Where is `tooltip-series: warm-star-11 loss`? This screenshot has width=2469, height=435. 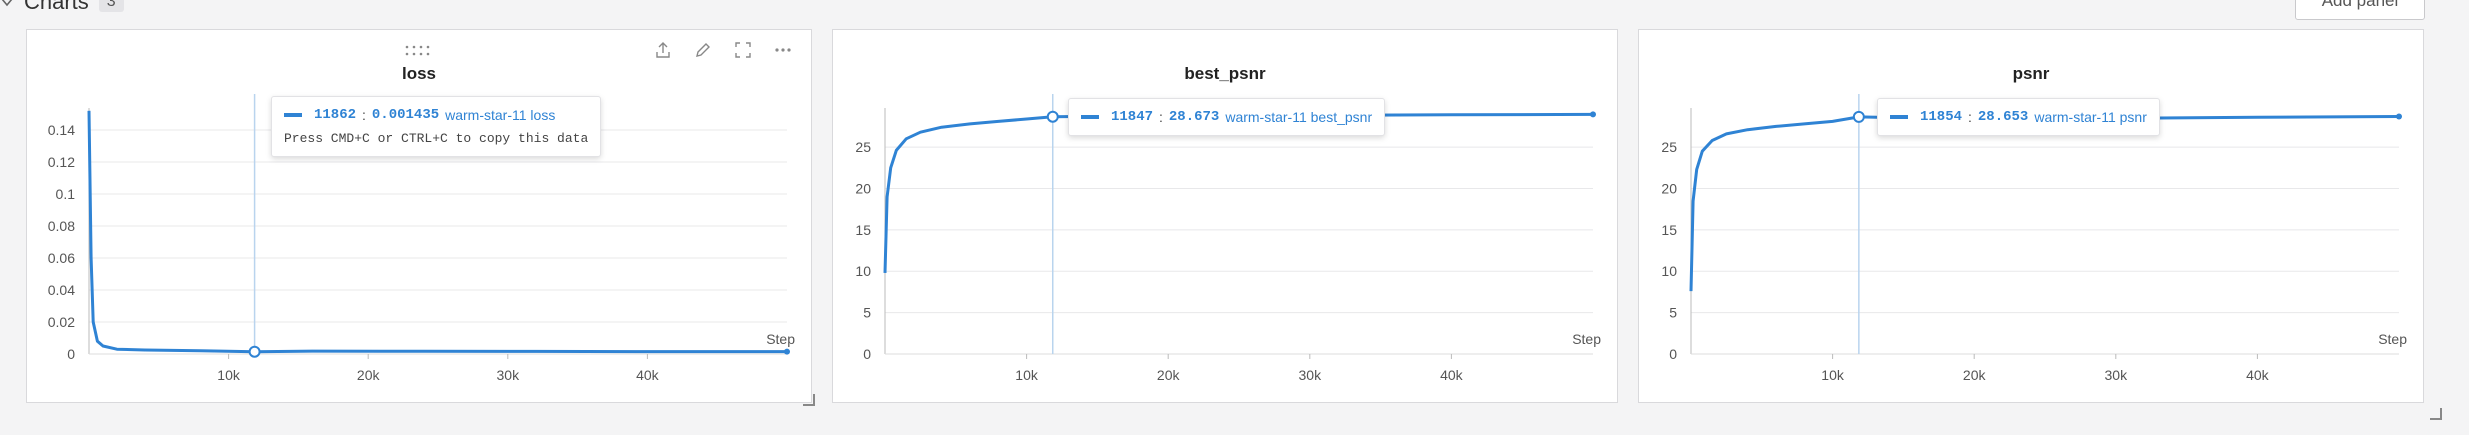
tooltip-series: warm-star-11 loss is located at coordinates (500, 115).